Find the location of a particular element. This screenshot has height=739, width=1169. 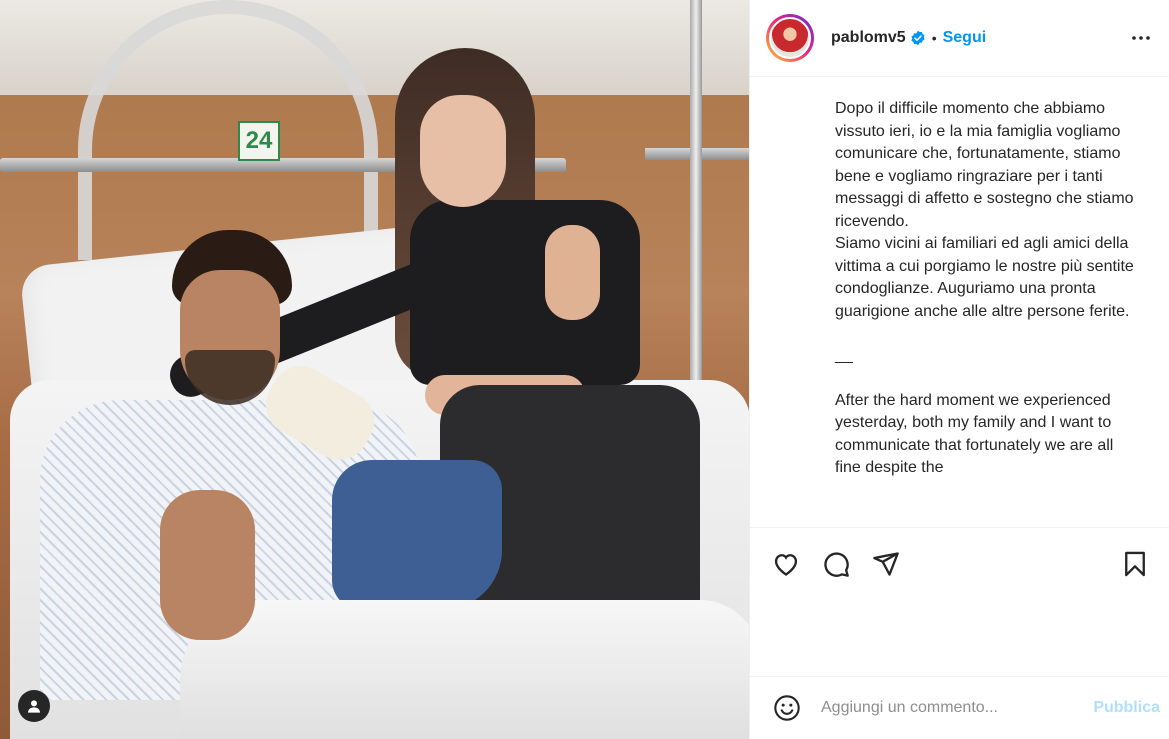

woman-thumbs-up is located at coordinates (572, 272).